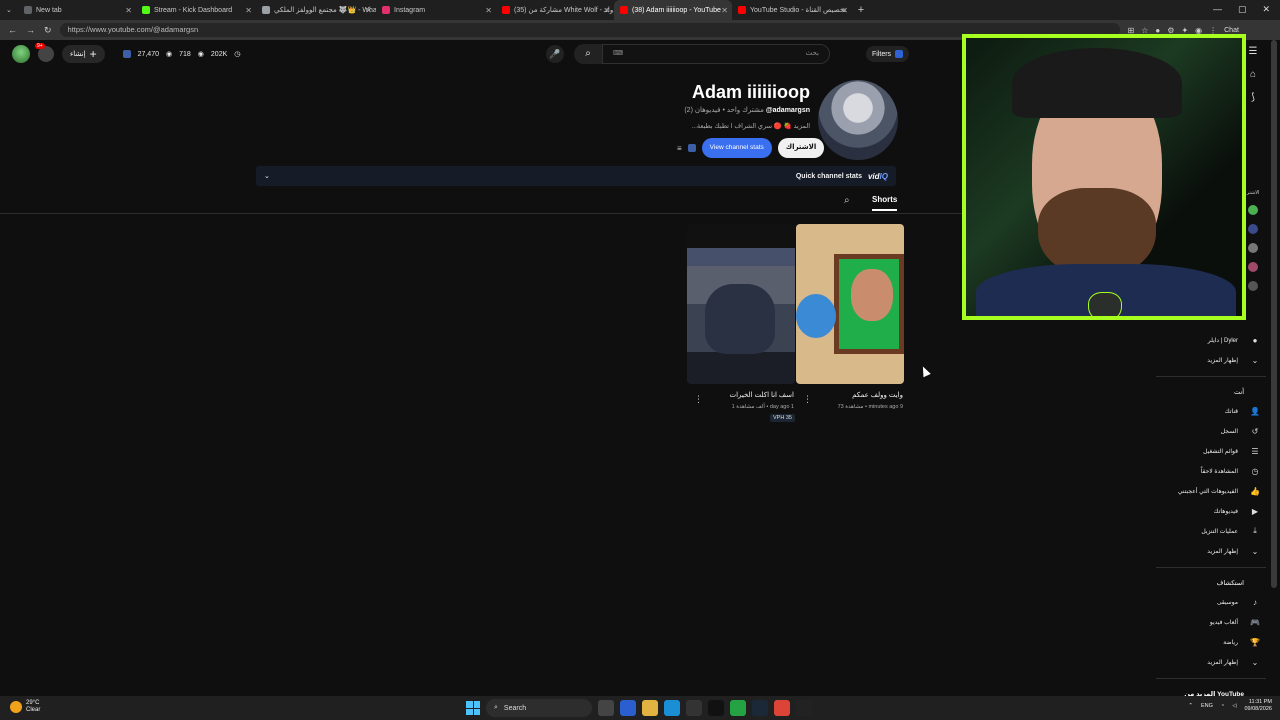 This screenshot has width=1280, height=720. I want to click on wifi-icon: ◔, so click(1222, 706).